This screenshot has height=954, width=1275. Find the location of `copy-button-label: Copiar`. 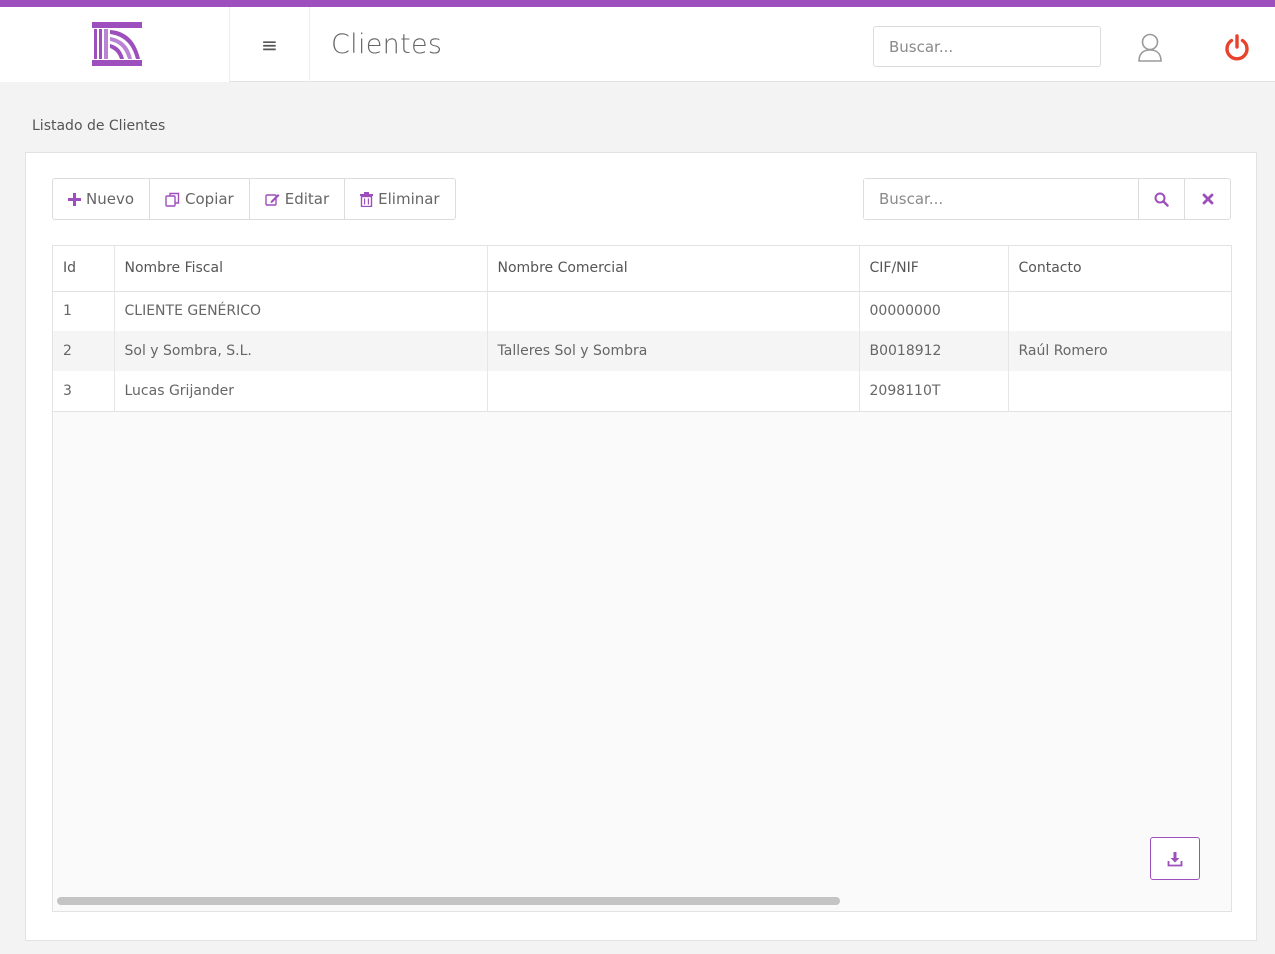

copy-button-label: Copiar is located at coordinates (209, 199).